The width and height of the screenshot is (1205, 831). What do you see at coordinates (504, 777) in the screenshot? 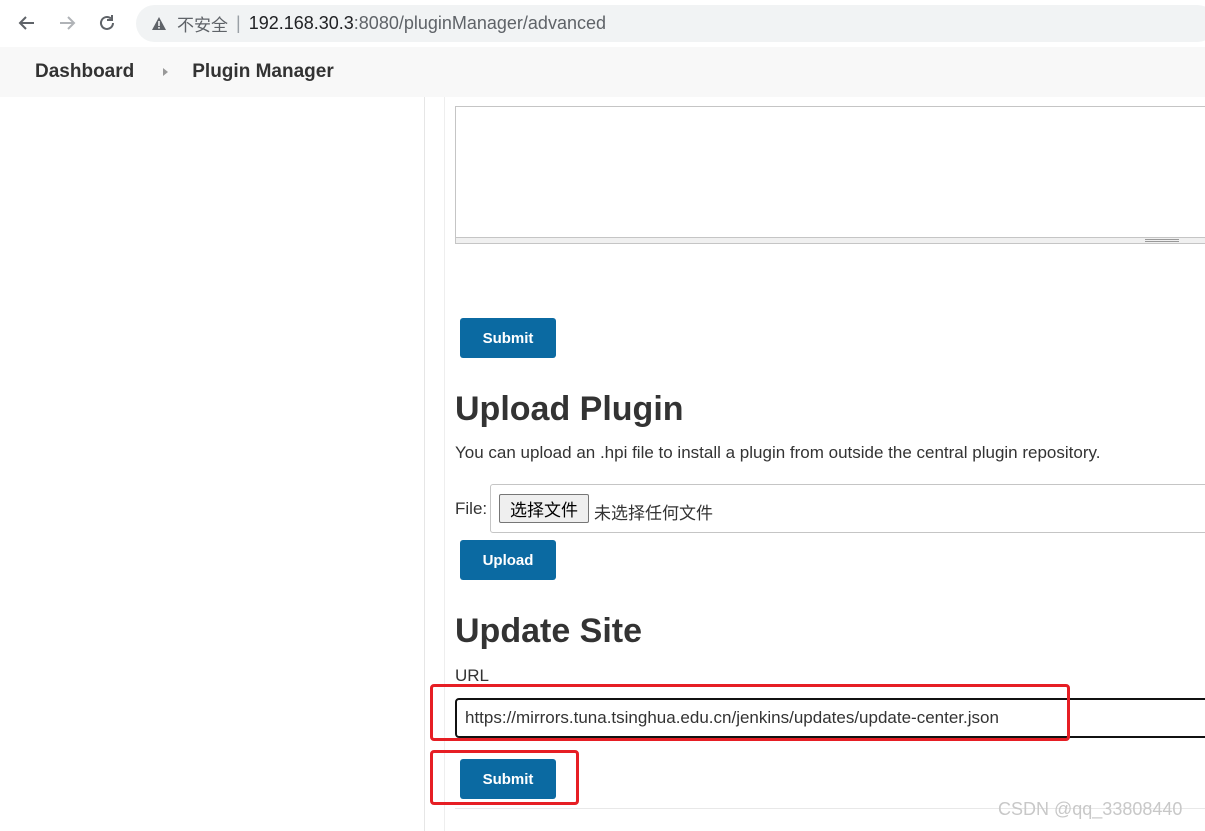
I see `submit-highlight-box` at bounding box center [504, 777].